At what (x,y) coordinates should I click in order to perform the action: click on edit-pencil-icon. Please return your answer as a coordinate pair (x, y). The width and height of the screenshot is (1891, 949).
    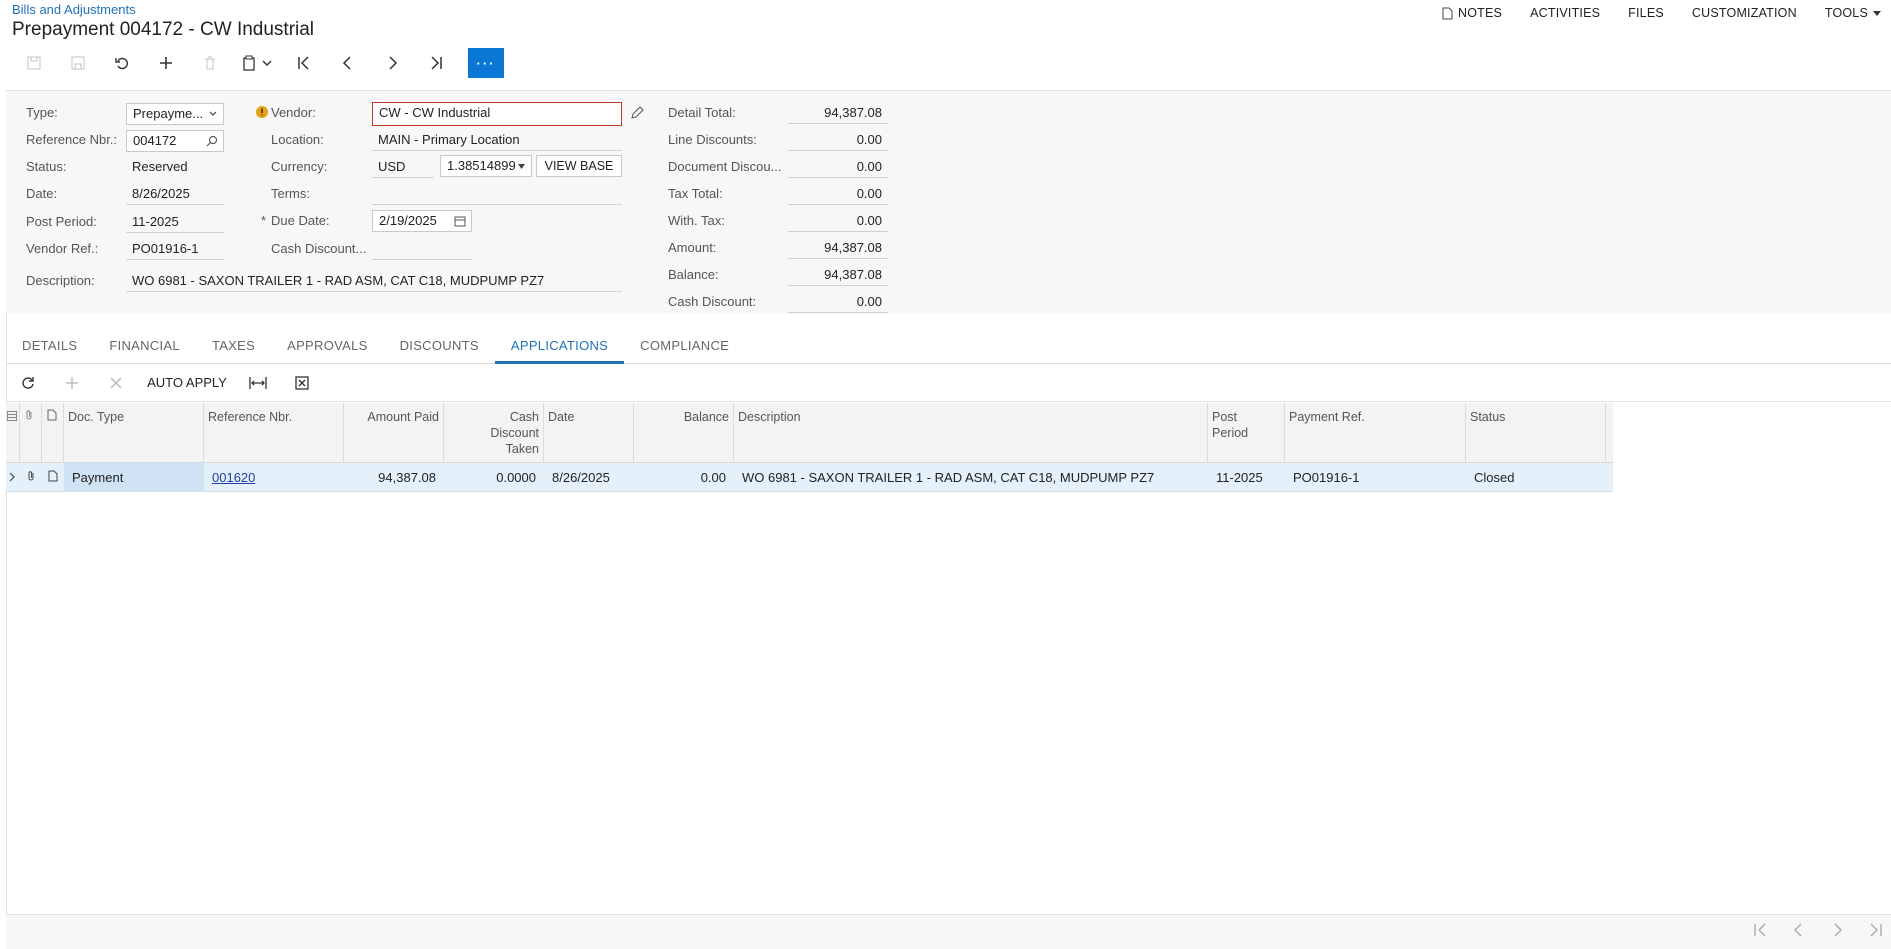
    Looking at the image, I should click on (637, 113).